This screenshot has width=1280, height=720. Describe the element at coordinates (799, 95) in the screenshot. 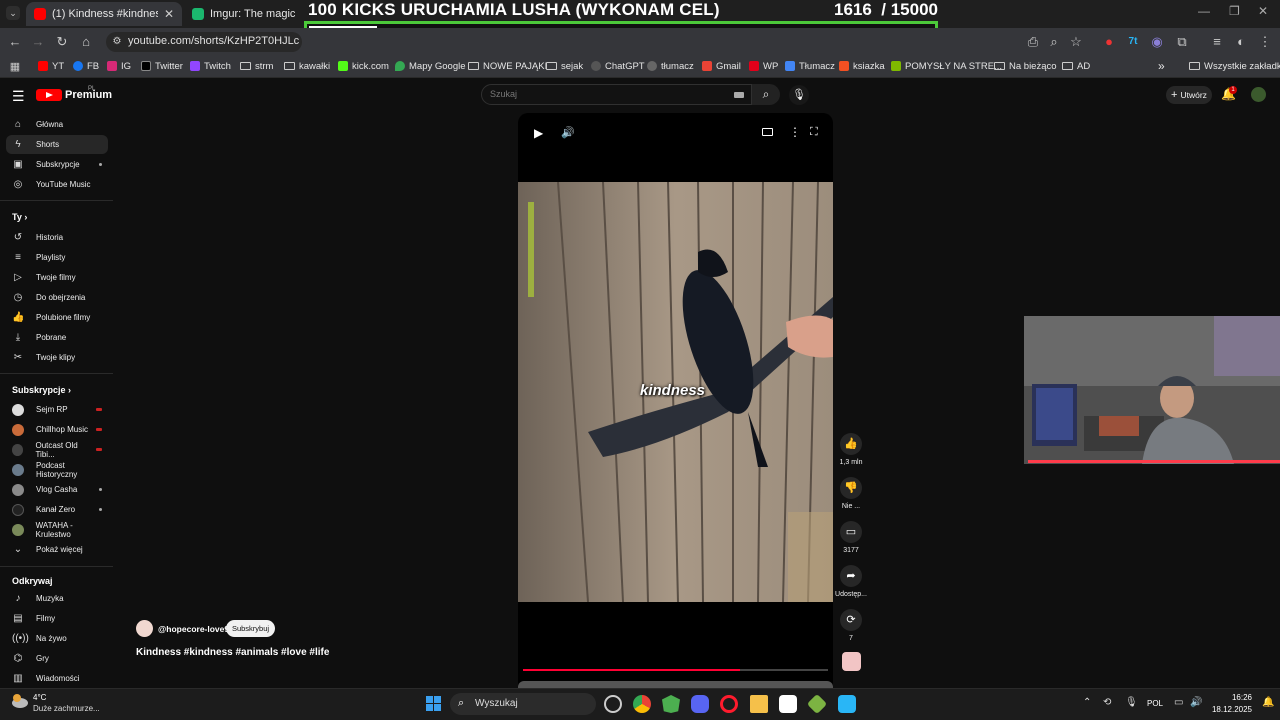

I see `voice-search-button: 🎙` at that location.